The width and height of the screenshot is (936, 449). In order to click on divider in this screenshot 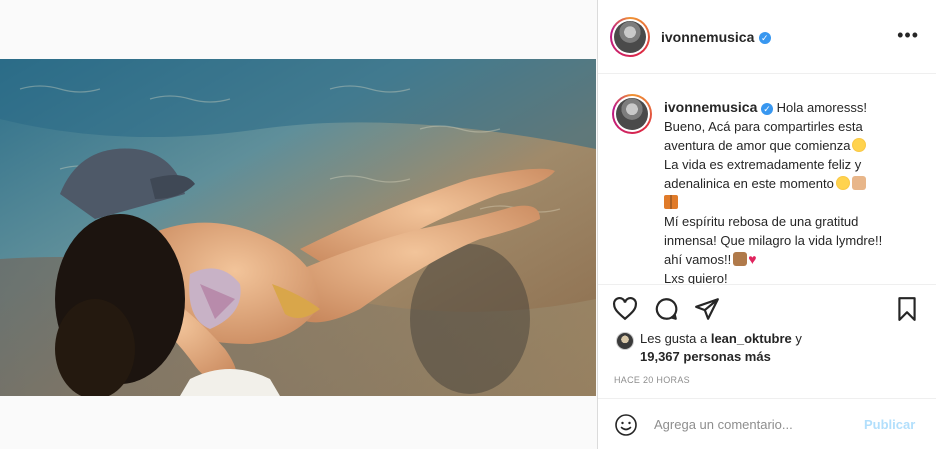, I will do `click(767, 284)`.